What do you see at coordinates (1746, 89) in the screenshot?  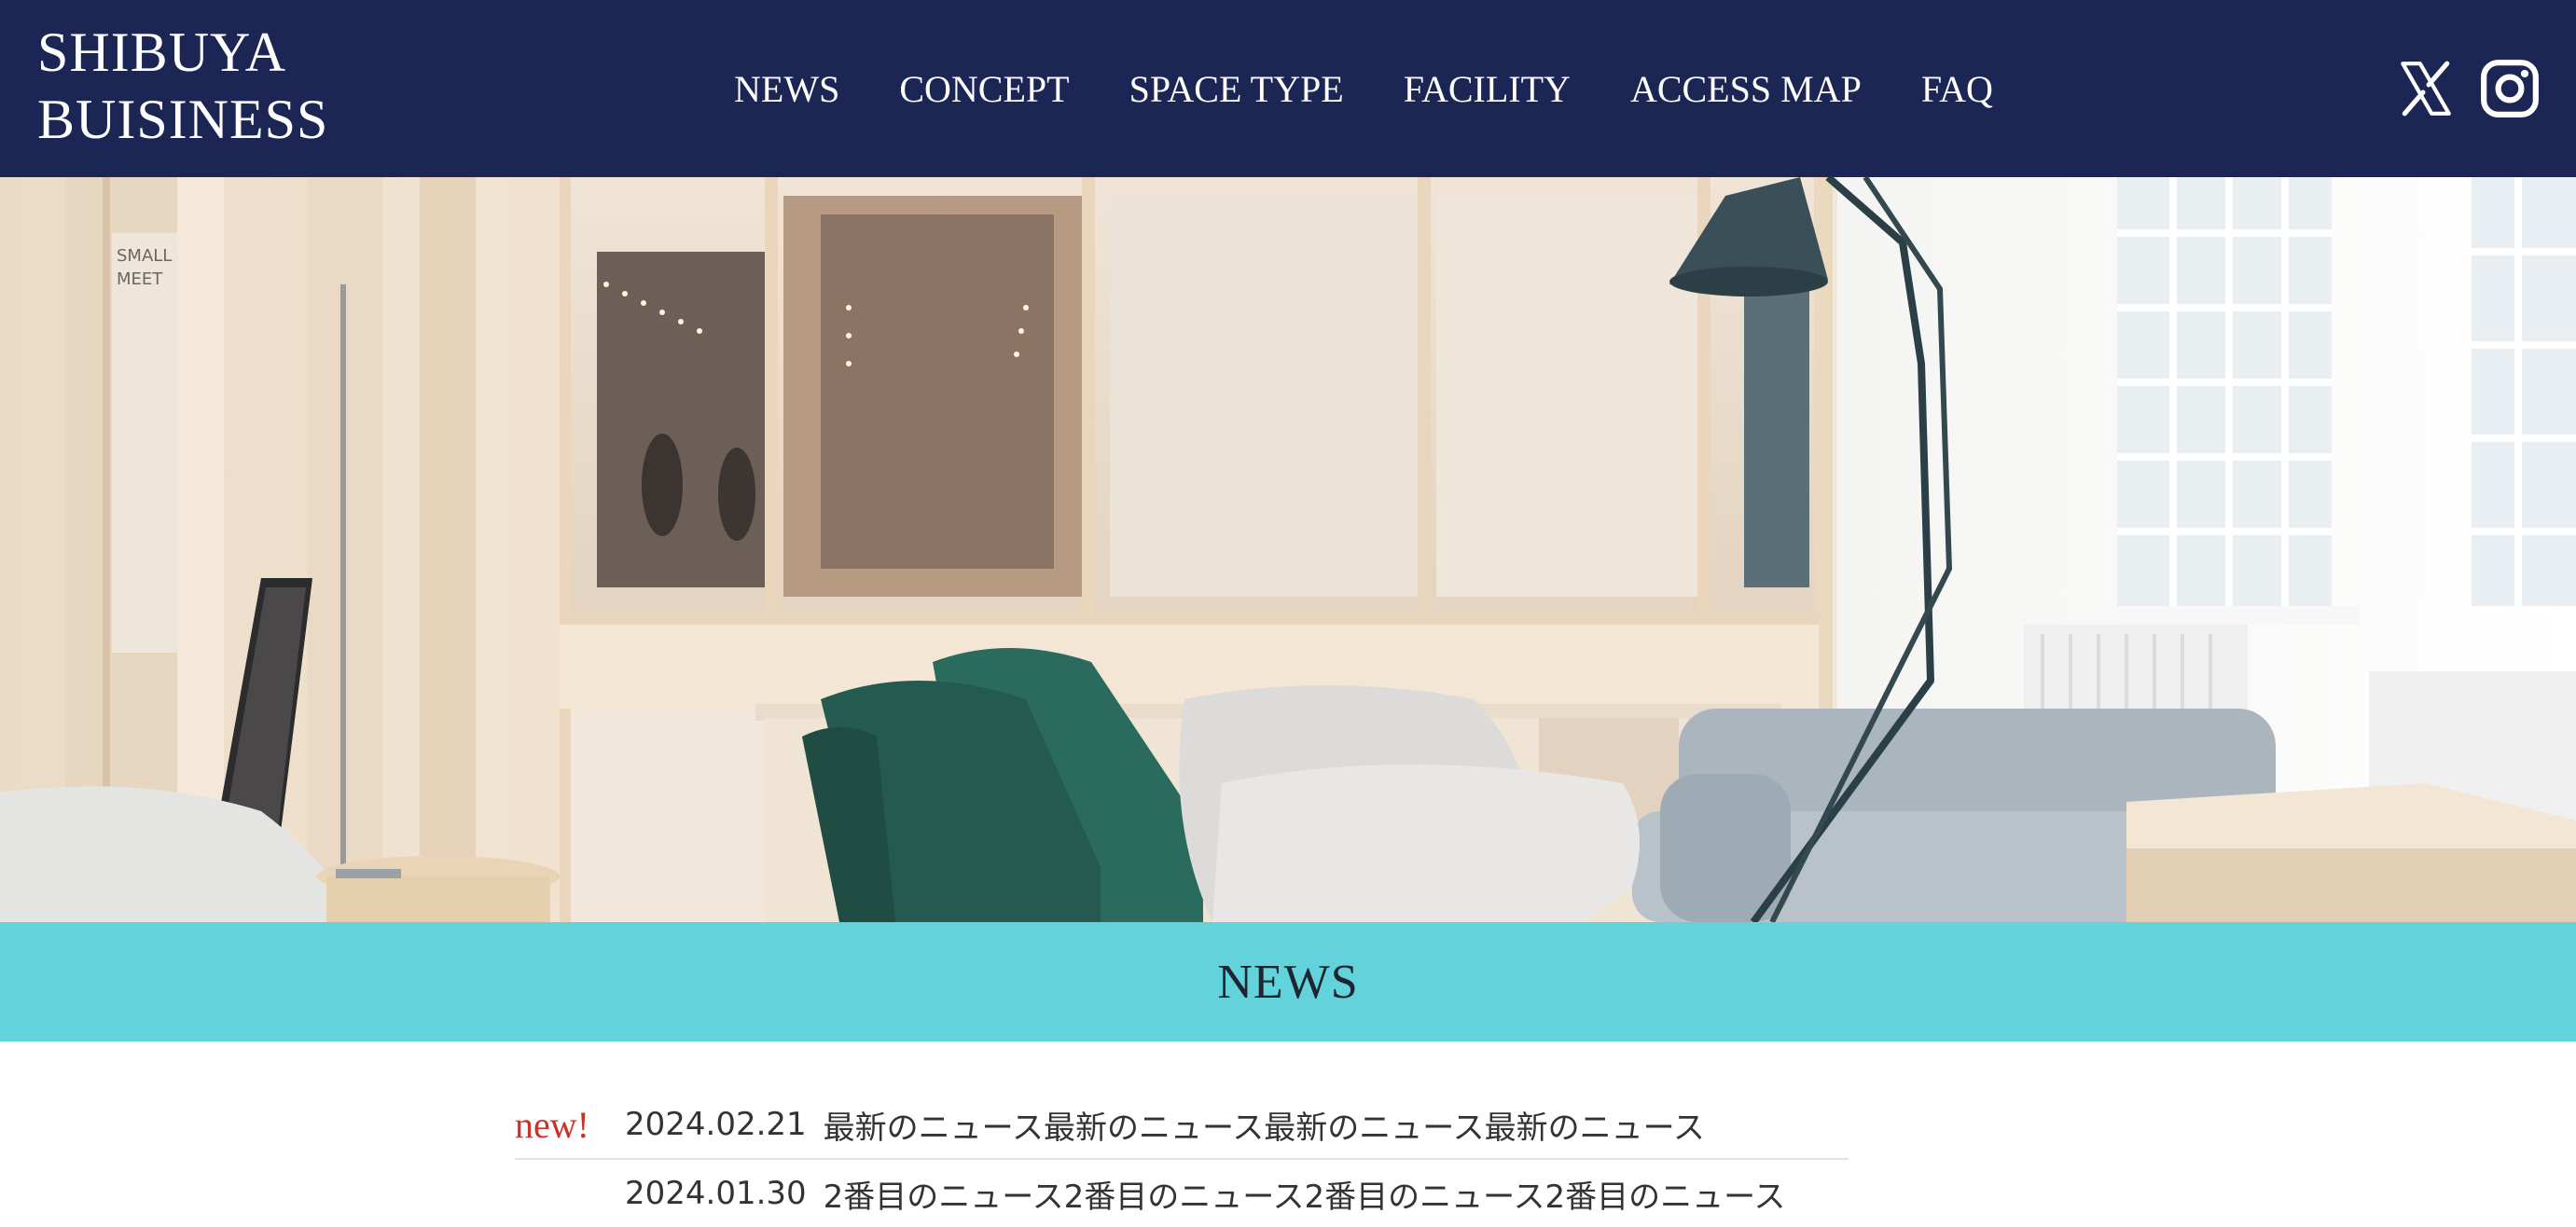 I see `nav-access-map: ACCESS MAP` at bounding box center [1746, 89].